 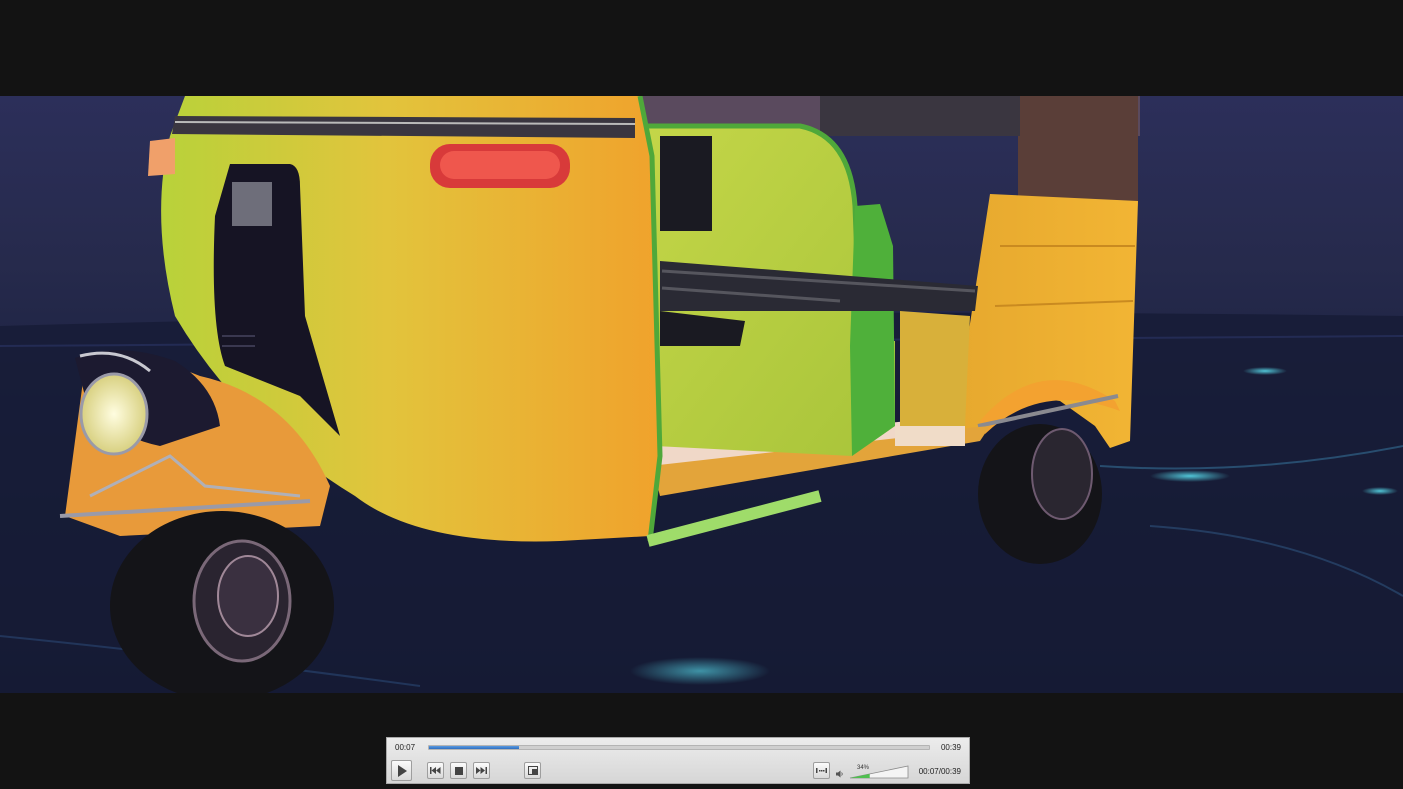 I want to click on elapsed-time: 00:07, so click(x=405, y=747).